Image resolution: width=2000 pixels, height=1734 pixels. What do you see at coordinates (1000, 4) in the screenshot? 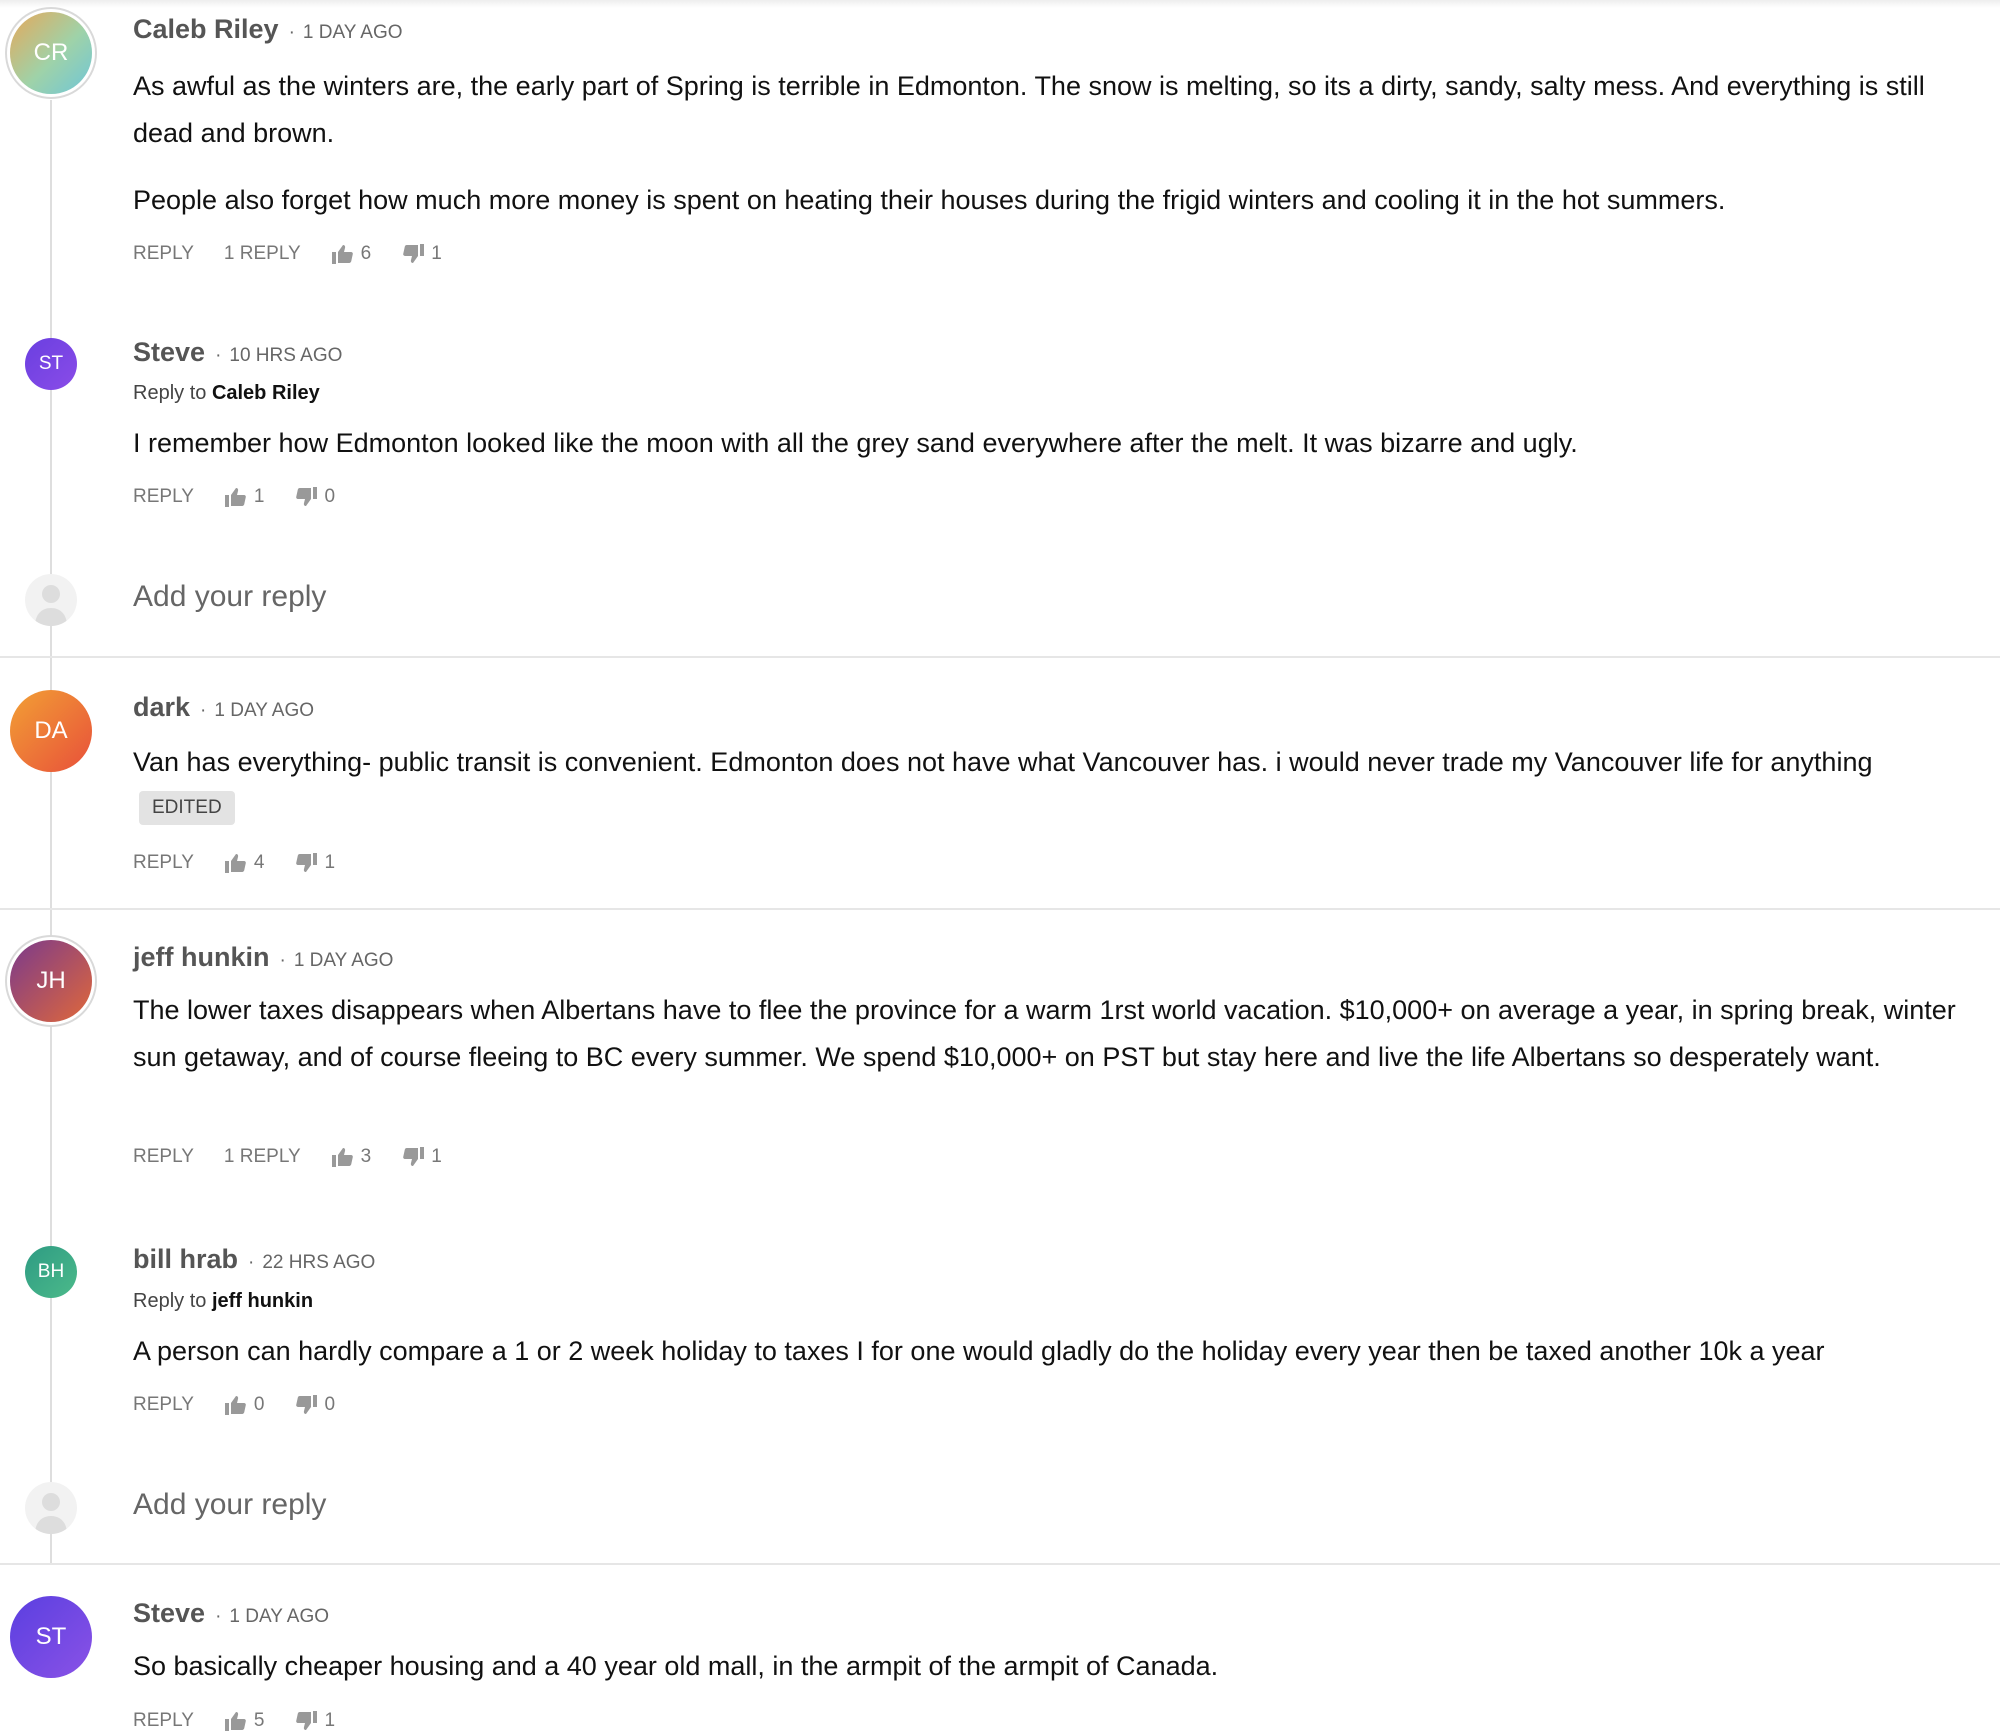
I see `top-shadow` at bounding box center [1000, 4].